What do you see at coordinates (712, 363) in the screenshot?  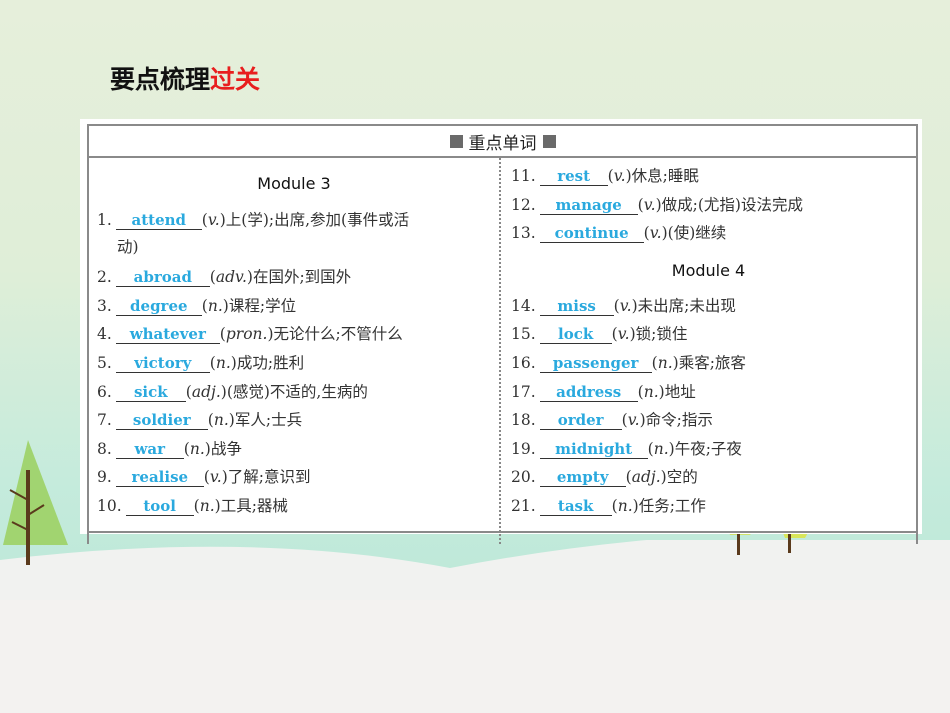 I see `definition: 乘客;旅客` at bounding box center [712, 363].